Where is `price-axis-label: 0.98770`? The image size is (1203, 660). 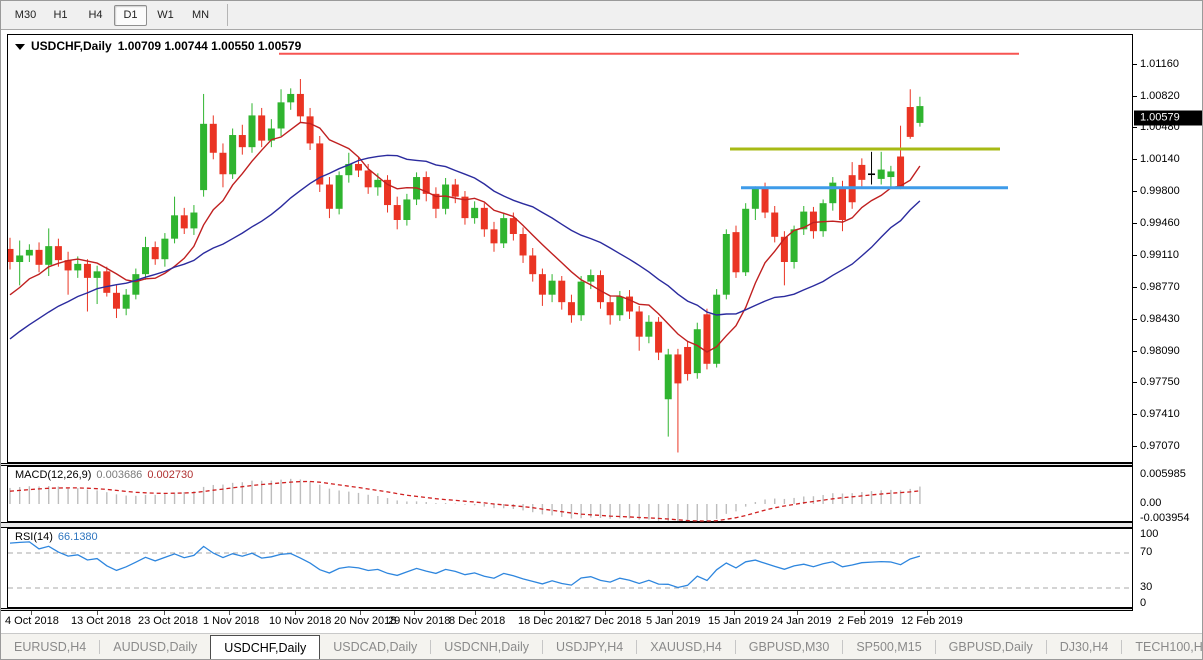
price-axis-label: 0.98770 is located at coordinates (1160, 287).